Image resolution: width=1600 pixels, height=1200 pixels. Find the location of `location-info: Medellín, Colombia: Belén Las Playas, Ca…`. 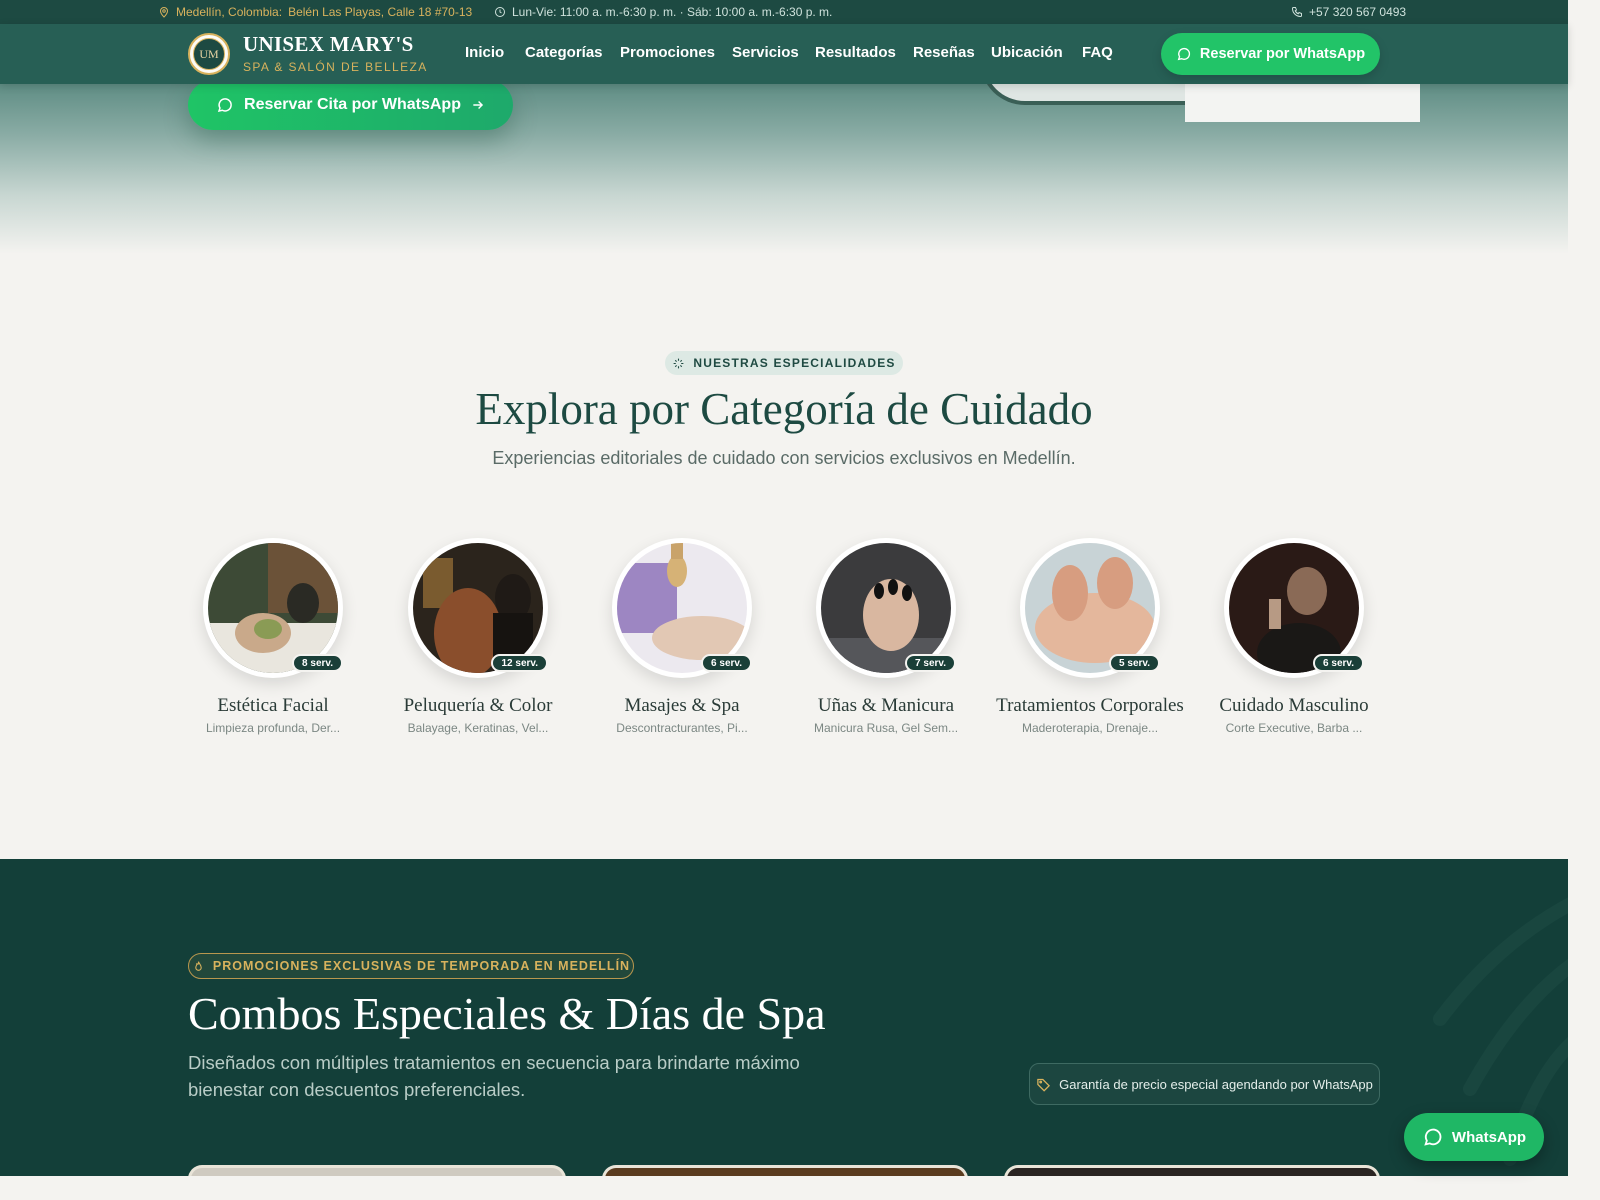

location-info: Medellín, Colombia: Belén Las Playas, Ca… is located at coordinates (315, 12).